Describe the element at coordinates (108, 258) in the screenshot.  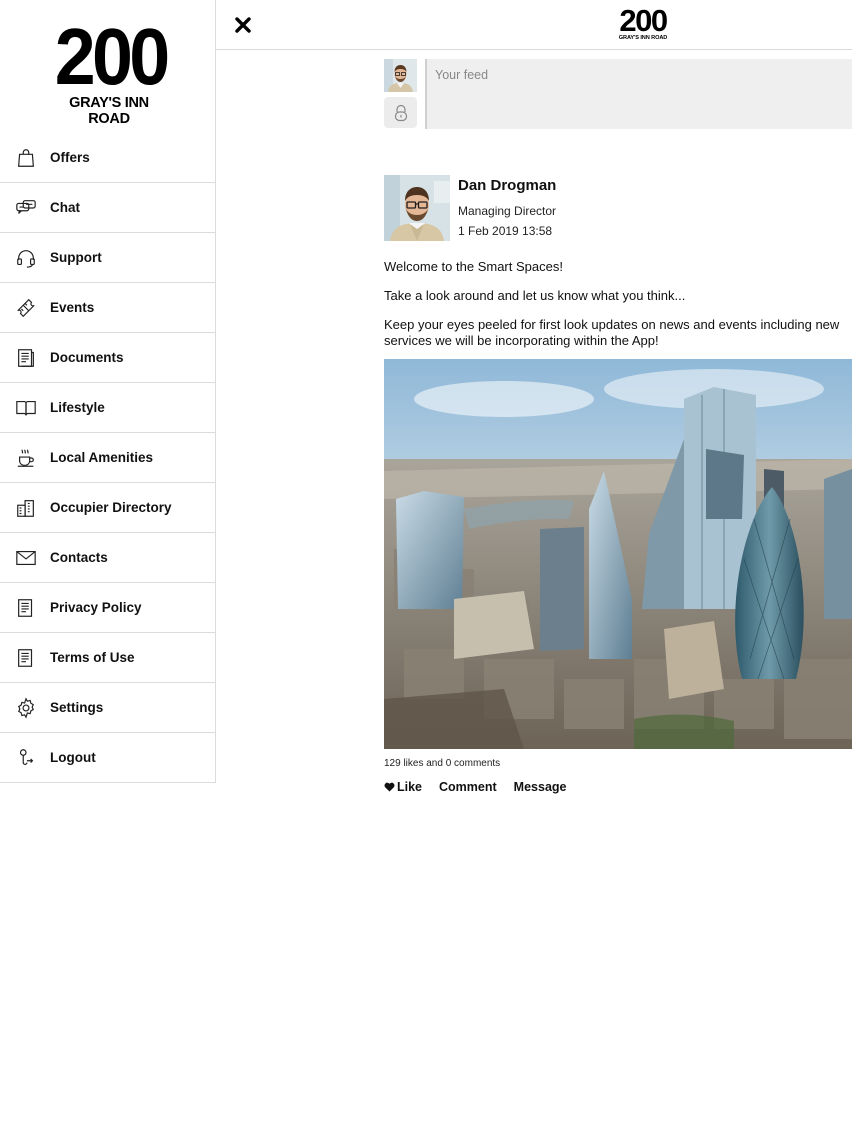
I see `menu-item-support: Support` at that location.